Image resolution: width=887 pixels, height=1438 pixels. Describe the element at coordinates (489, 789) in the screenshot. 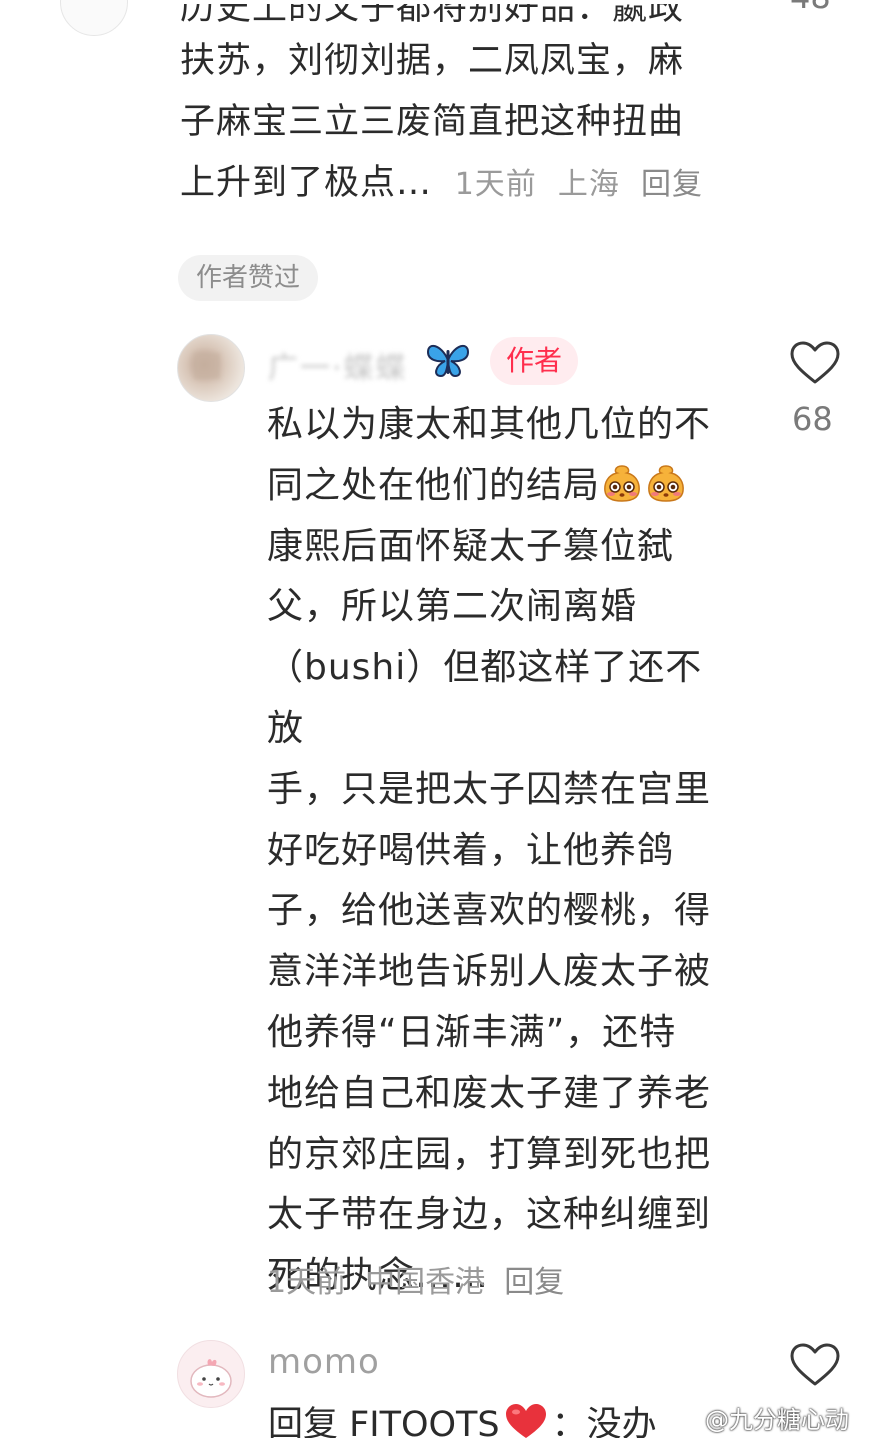

I see `reply-line: 手，只是把太子囚禁在宫里` at that location.